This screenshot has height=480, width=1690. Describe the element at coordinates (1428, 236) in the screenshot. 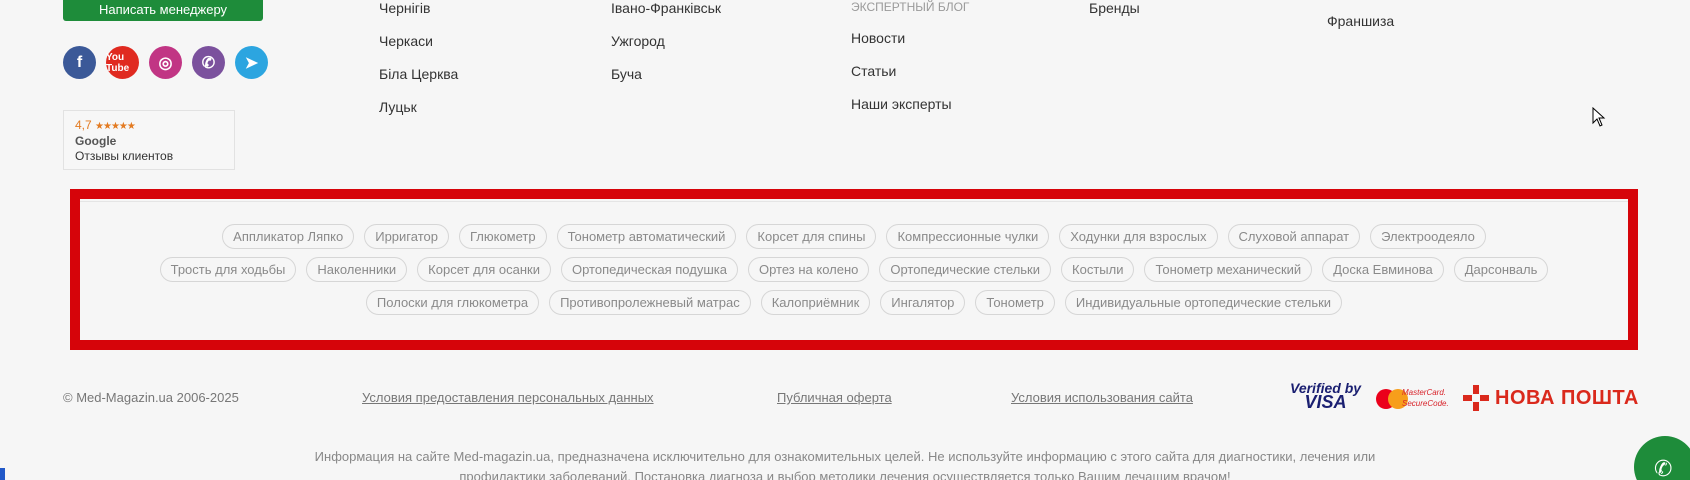

I see `tag-link: Электроодеяло` at that location.